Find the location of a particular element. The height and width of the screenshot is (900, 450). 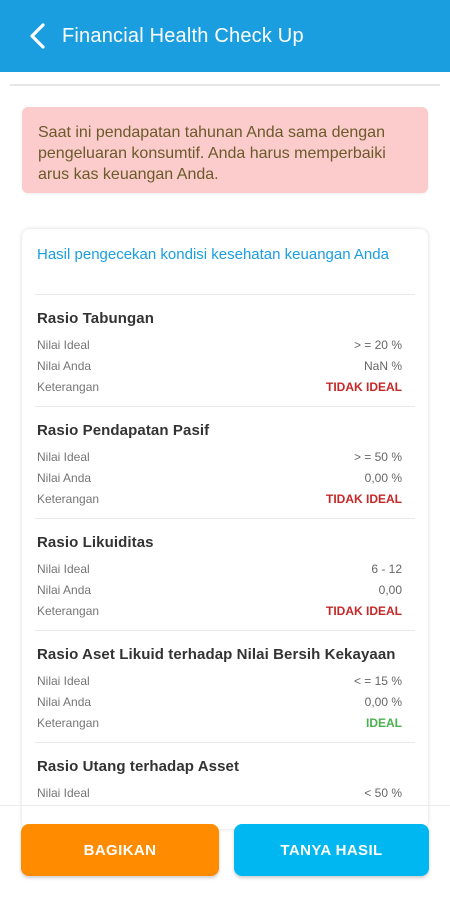

ratio-title: Rasio Utang terhadap Asset is located at coordinates (138, 766).